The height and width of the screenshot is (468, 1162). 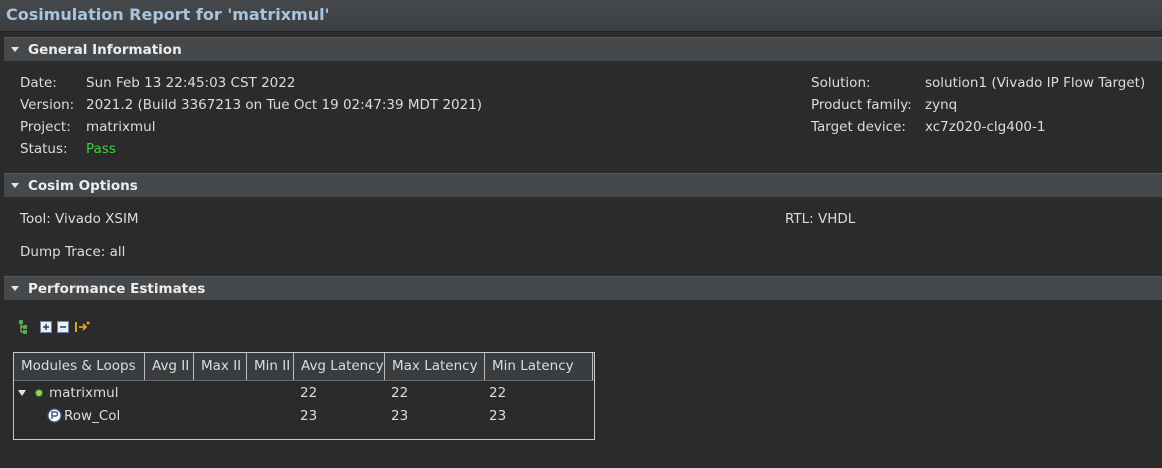 What do you see at coordinates (79, 219) in the screenshot?
I see `tool-option: Tool: Vivado XSIM` at bounding box center [79, 219].